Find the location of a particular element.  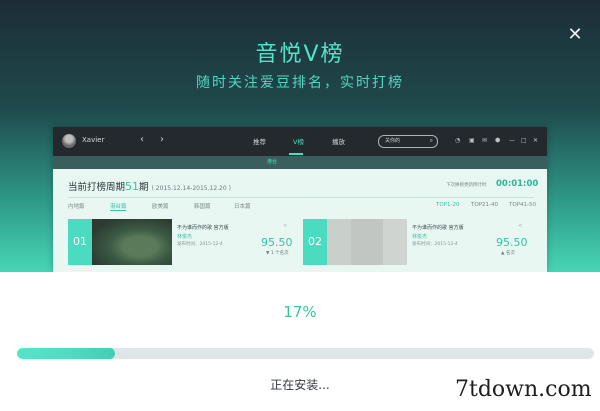

progress-percent: 17% is located at coordinates (300, 312).